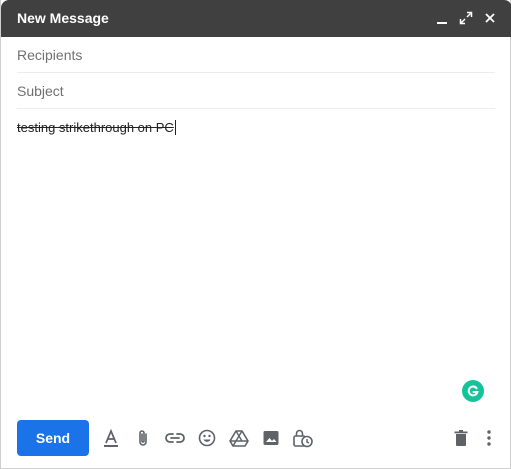 Image resolution: width=511 pixels, height=469 pixels. I want to click on grammarly-icon, so click(473, 391).